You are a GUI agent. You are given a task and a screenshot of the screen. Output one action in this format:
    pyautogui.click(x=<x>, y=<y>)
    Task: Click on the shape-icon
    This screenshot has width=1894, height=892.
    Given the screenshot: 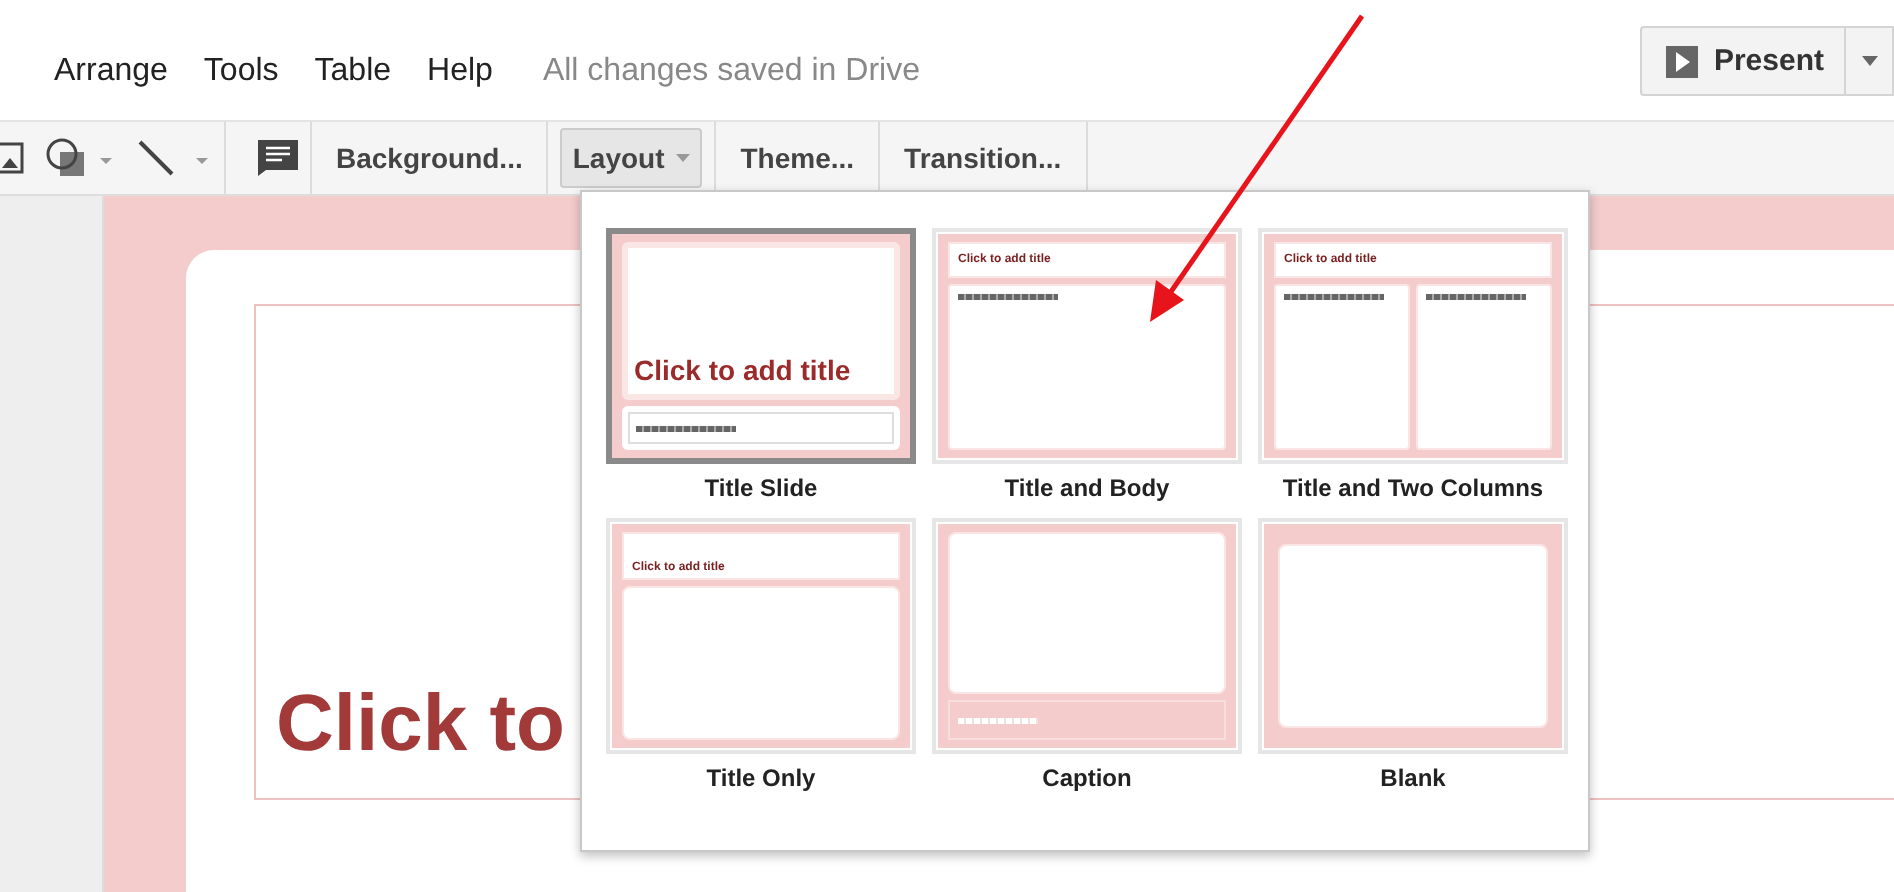 What is the action you would take?
    pyautogui.click(x=80, y=158)
    